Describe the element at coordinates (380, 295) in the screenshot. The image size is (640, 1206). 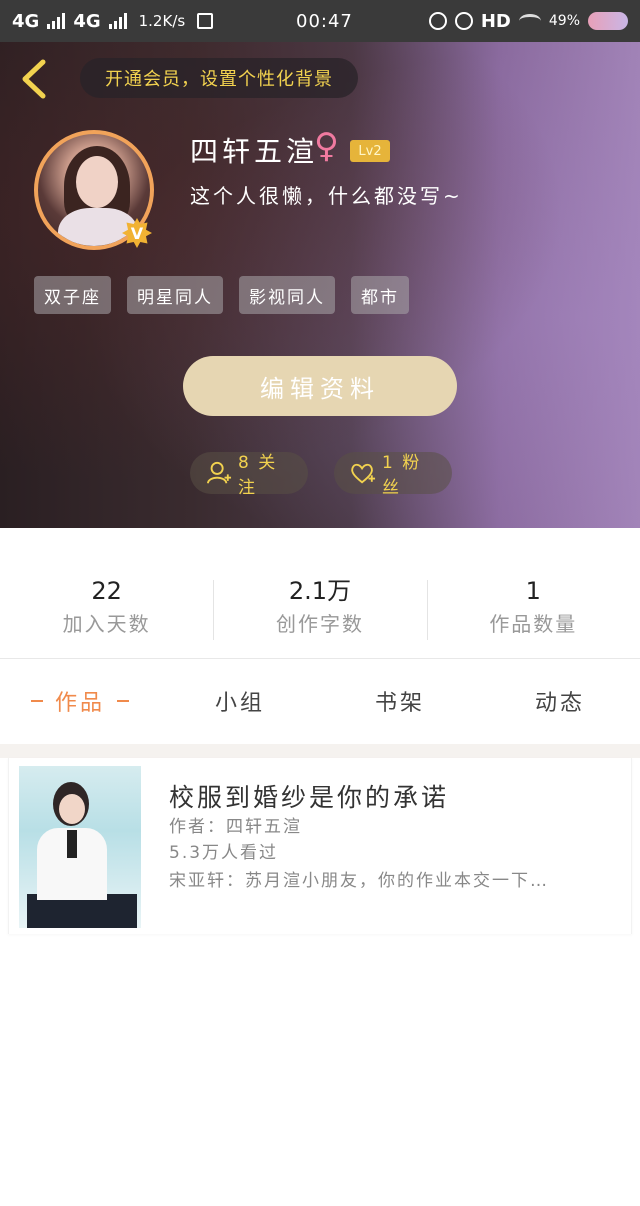
I see `tag-item: 都市` at that location.